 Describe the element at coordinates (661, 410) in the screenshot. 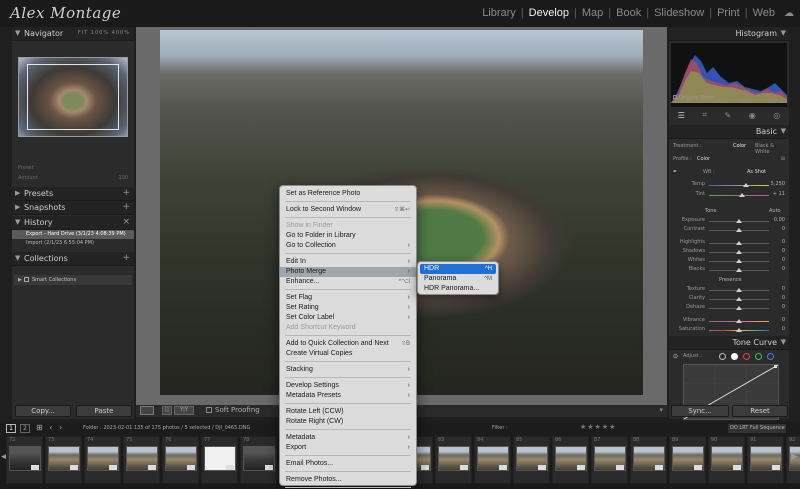

I see `toolbar-menu-icon: ▾` at that location.